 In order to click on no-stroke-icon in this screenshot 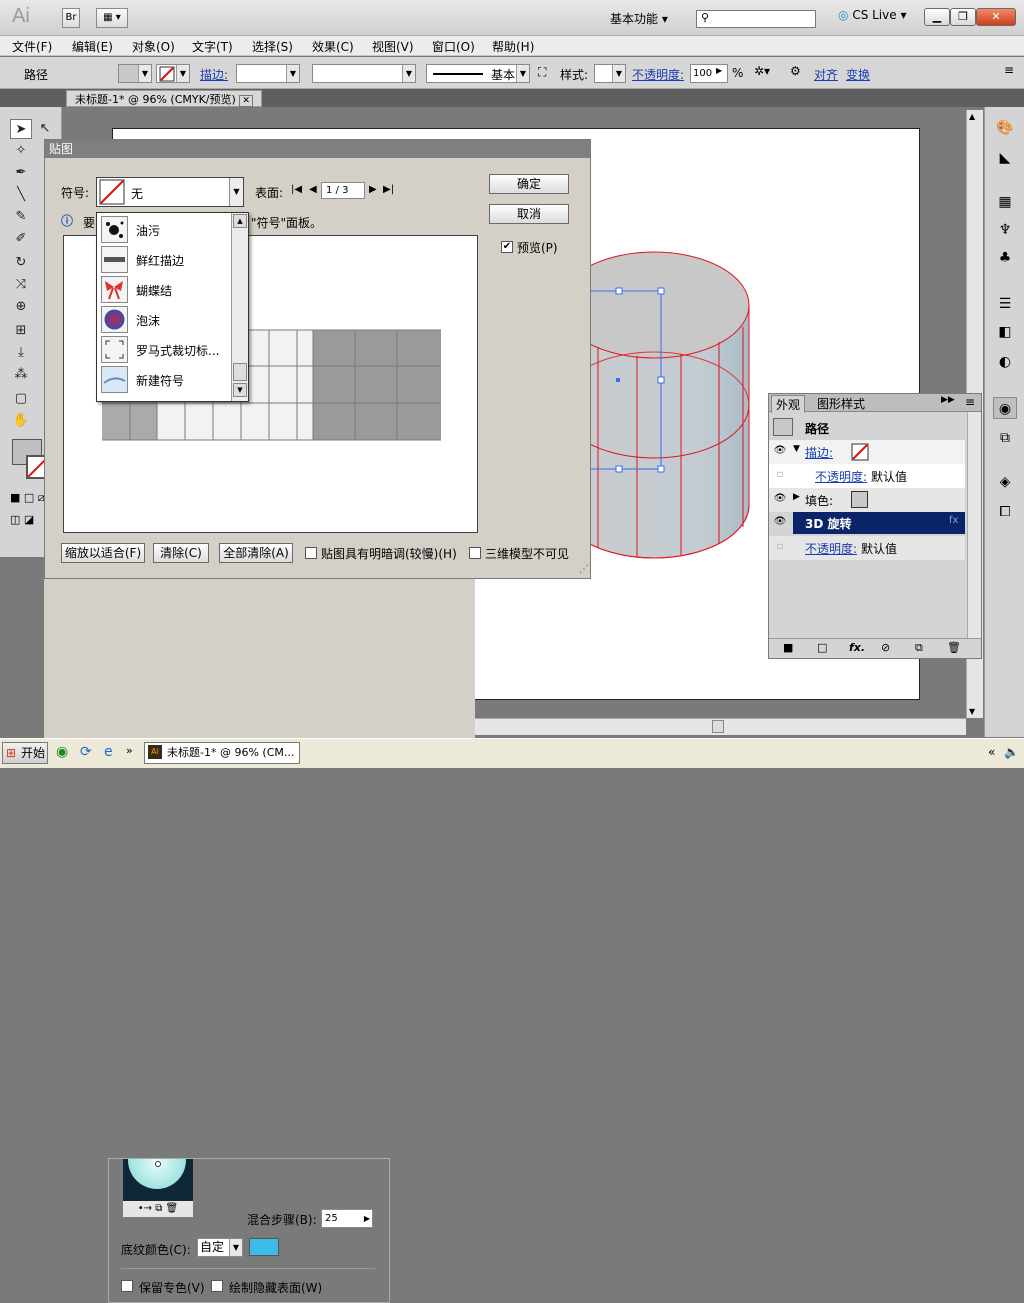, I will do `click(860, 452)`.